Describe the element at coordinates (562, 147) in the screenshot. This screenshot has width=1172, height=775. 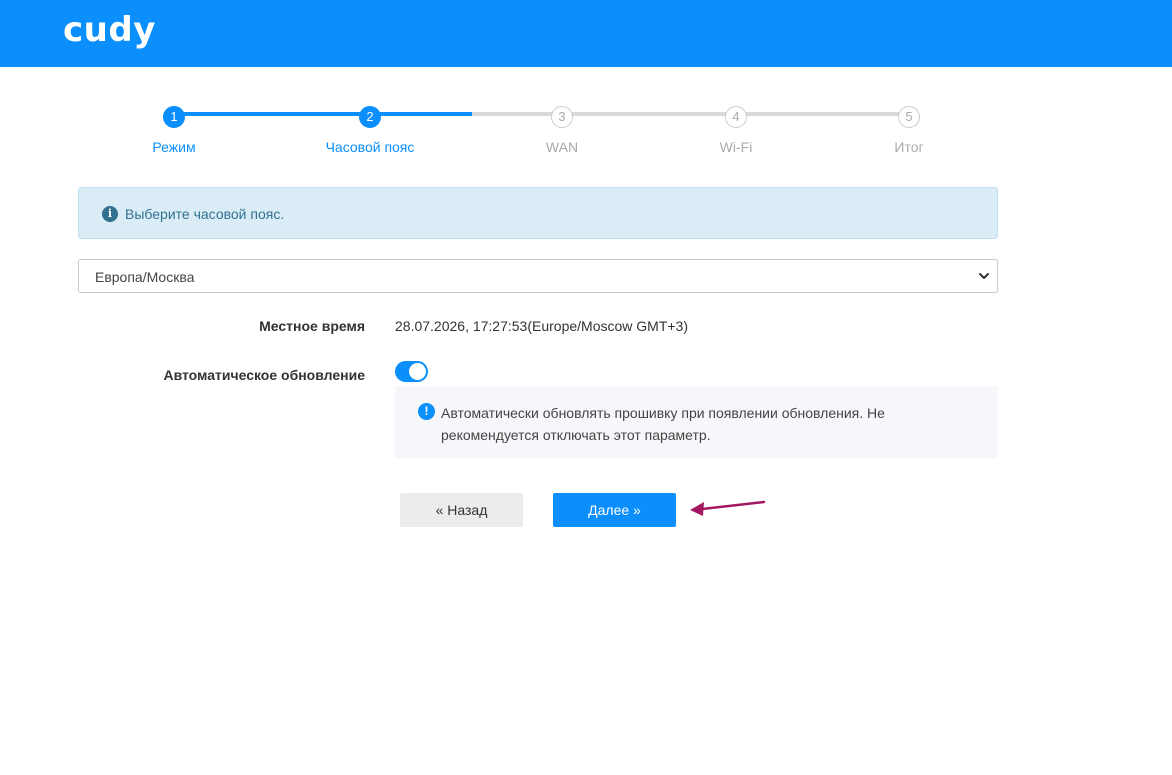
I see `step-3-label: WAN` at that location.